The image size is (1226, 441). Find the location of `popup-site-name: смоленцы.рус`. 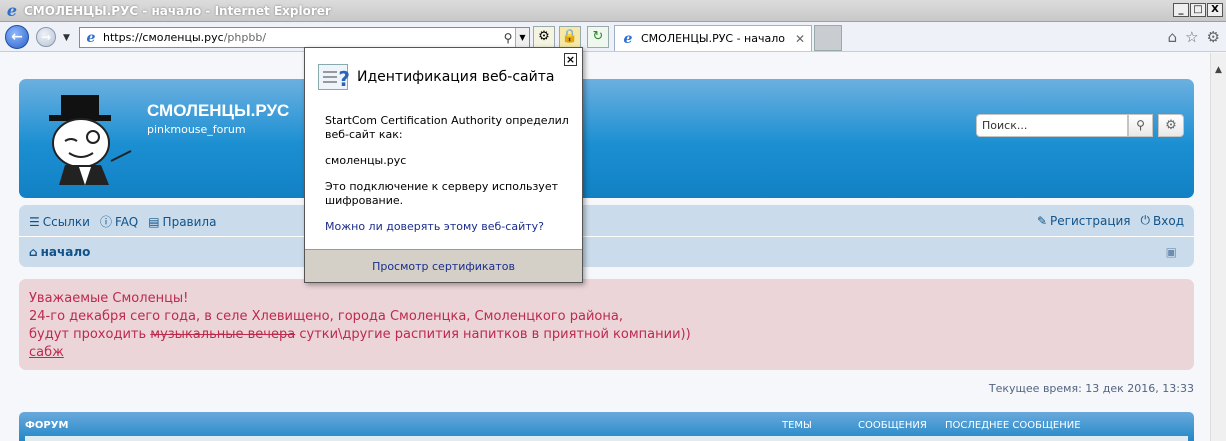

popup-site-name: смоленцы.рус is located at coordinates (366, 160).